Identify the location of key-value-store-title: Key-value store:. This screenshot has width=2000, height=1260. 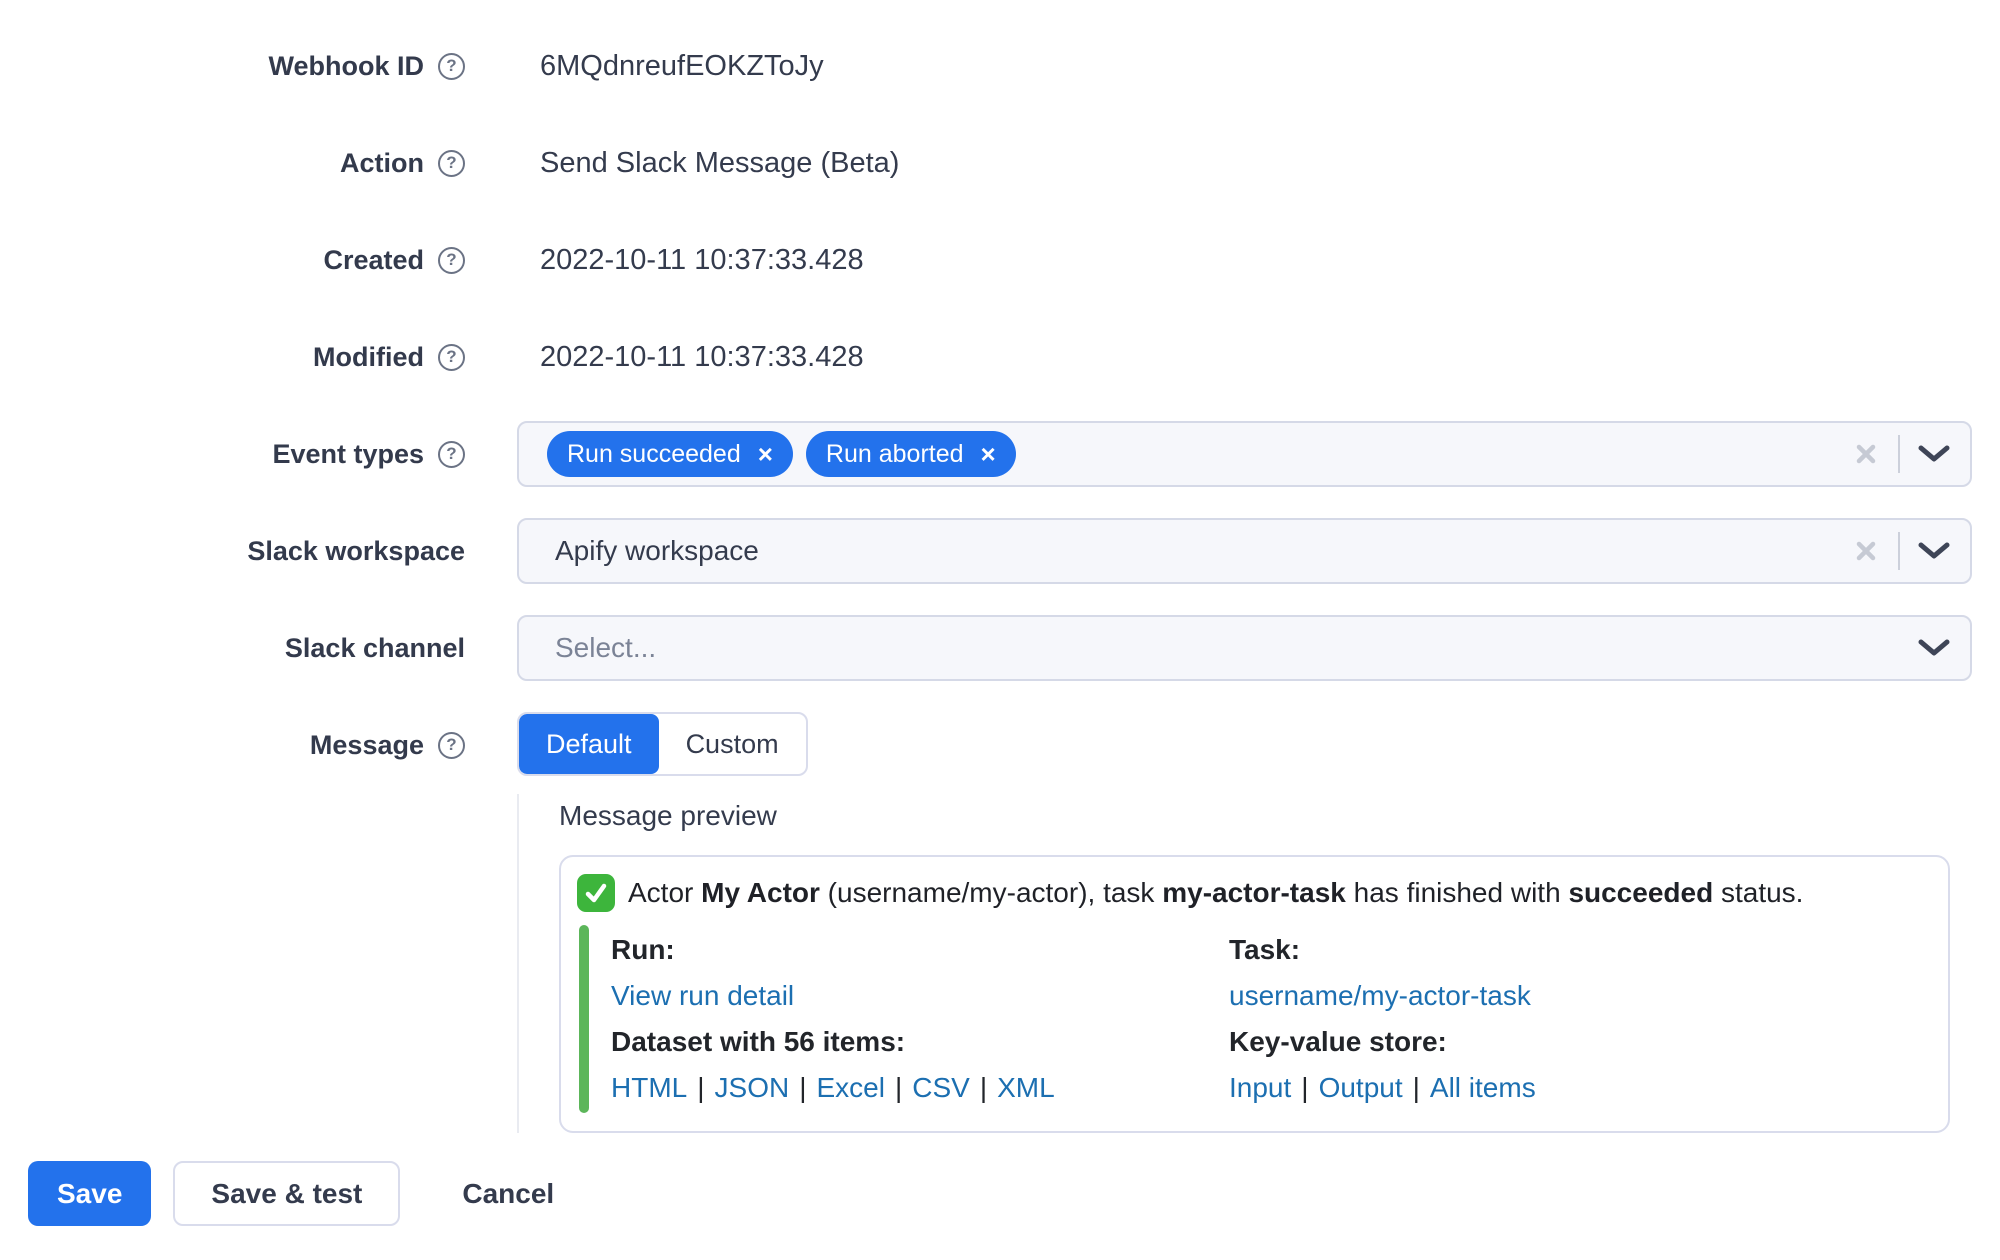
(1338, 1041).